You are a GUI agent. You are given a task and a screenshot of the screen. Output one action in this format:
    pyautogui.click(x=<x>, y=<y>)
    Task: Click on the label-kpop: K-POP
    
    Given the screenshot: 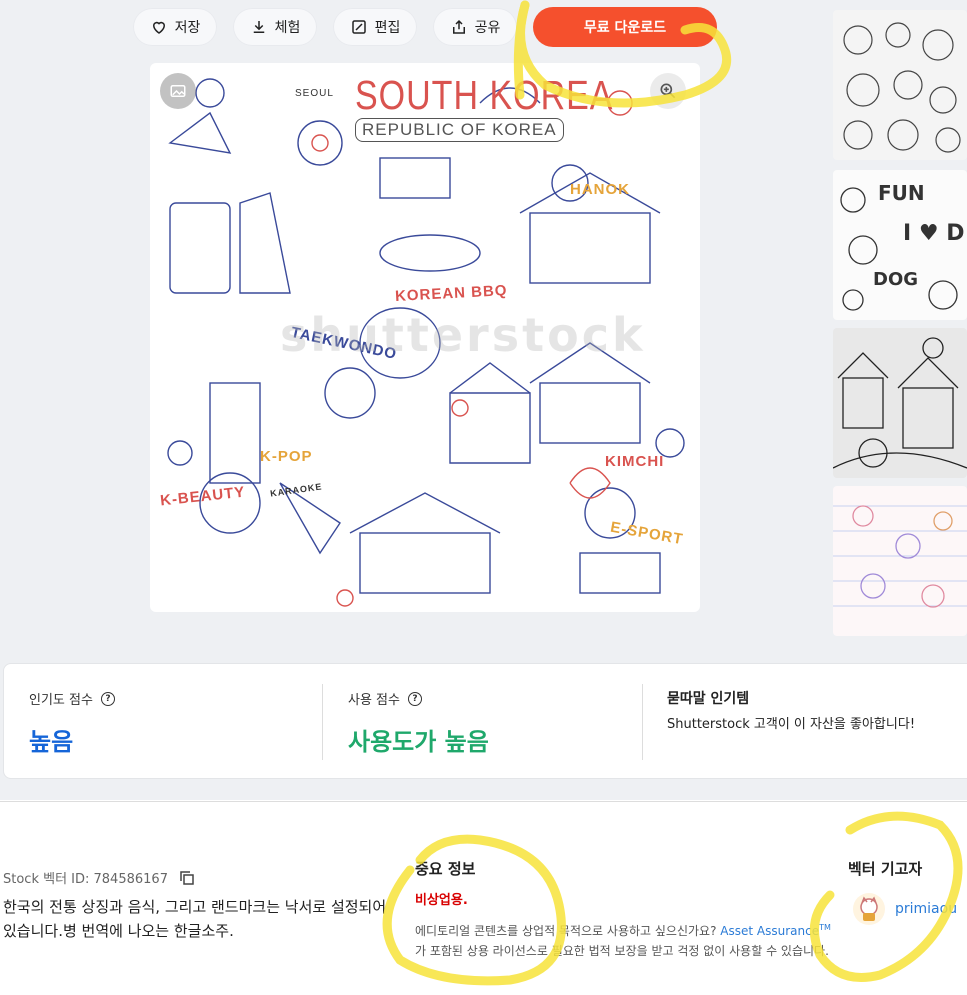 What is the action you would take?
    pyautogui.click(x=286, y=456)
    